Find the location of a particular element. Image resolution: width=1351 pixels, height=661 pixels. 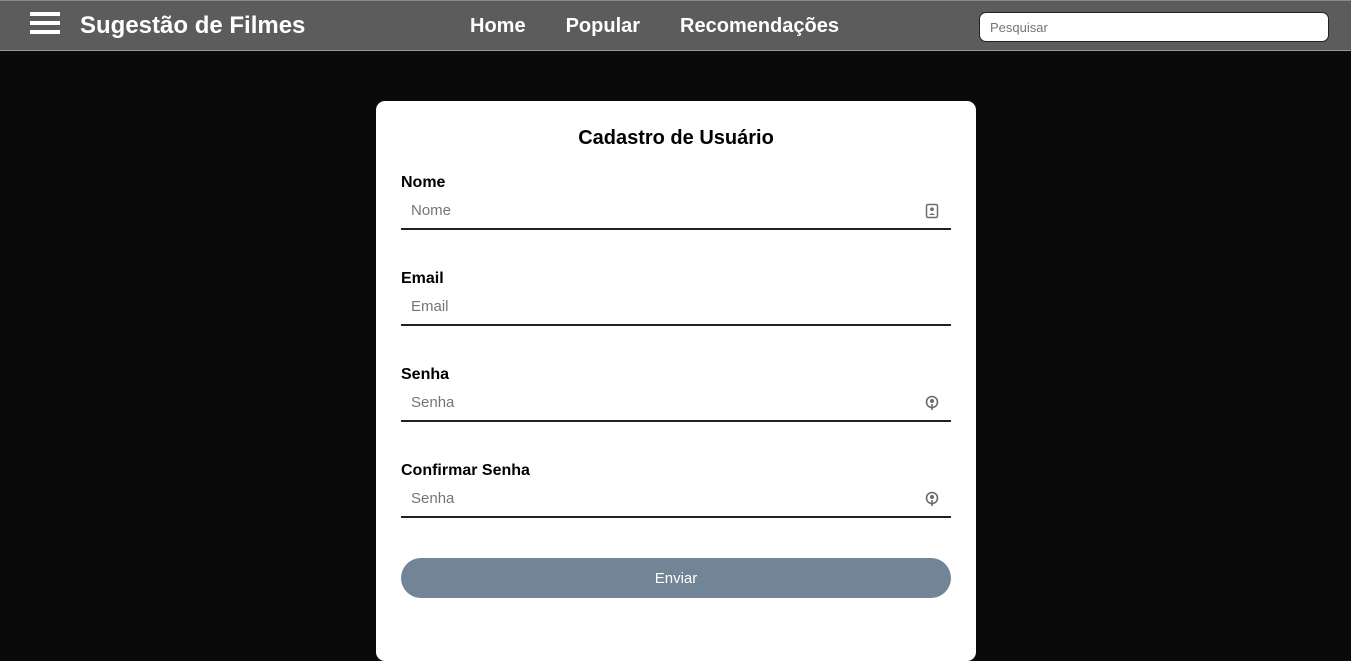

hamburger-menu-icon is located at coordinates (45, 24).